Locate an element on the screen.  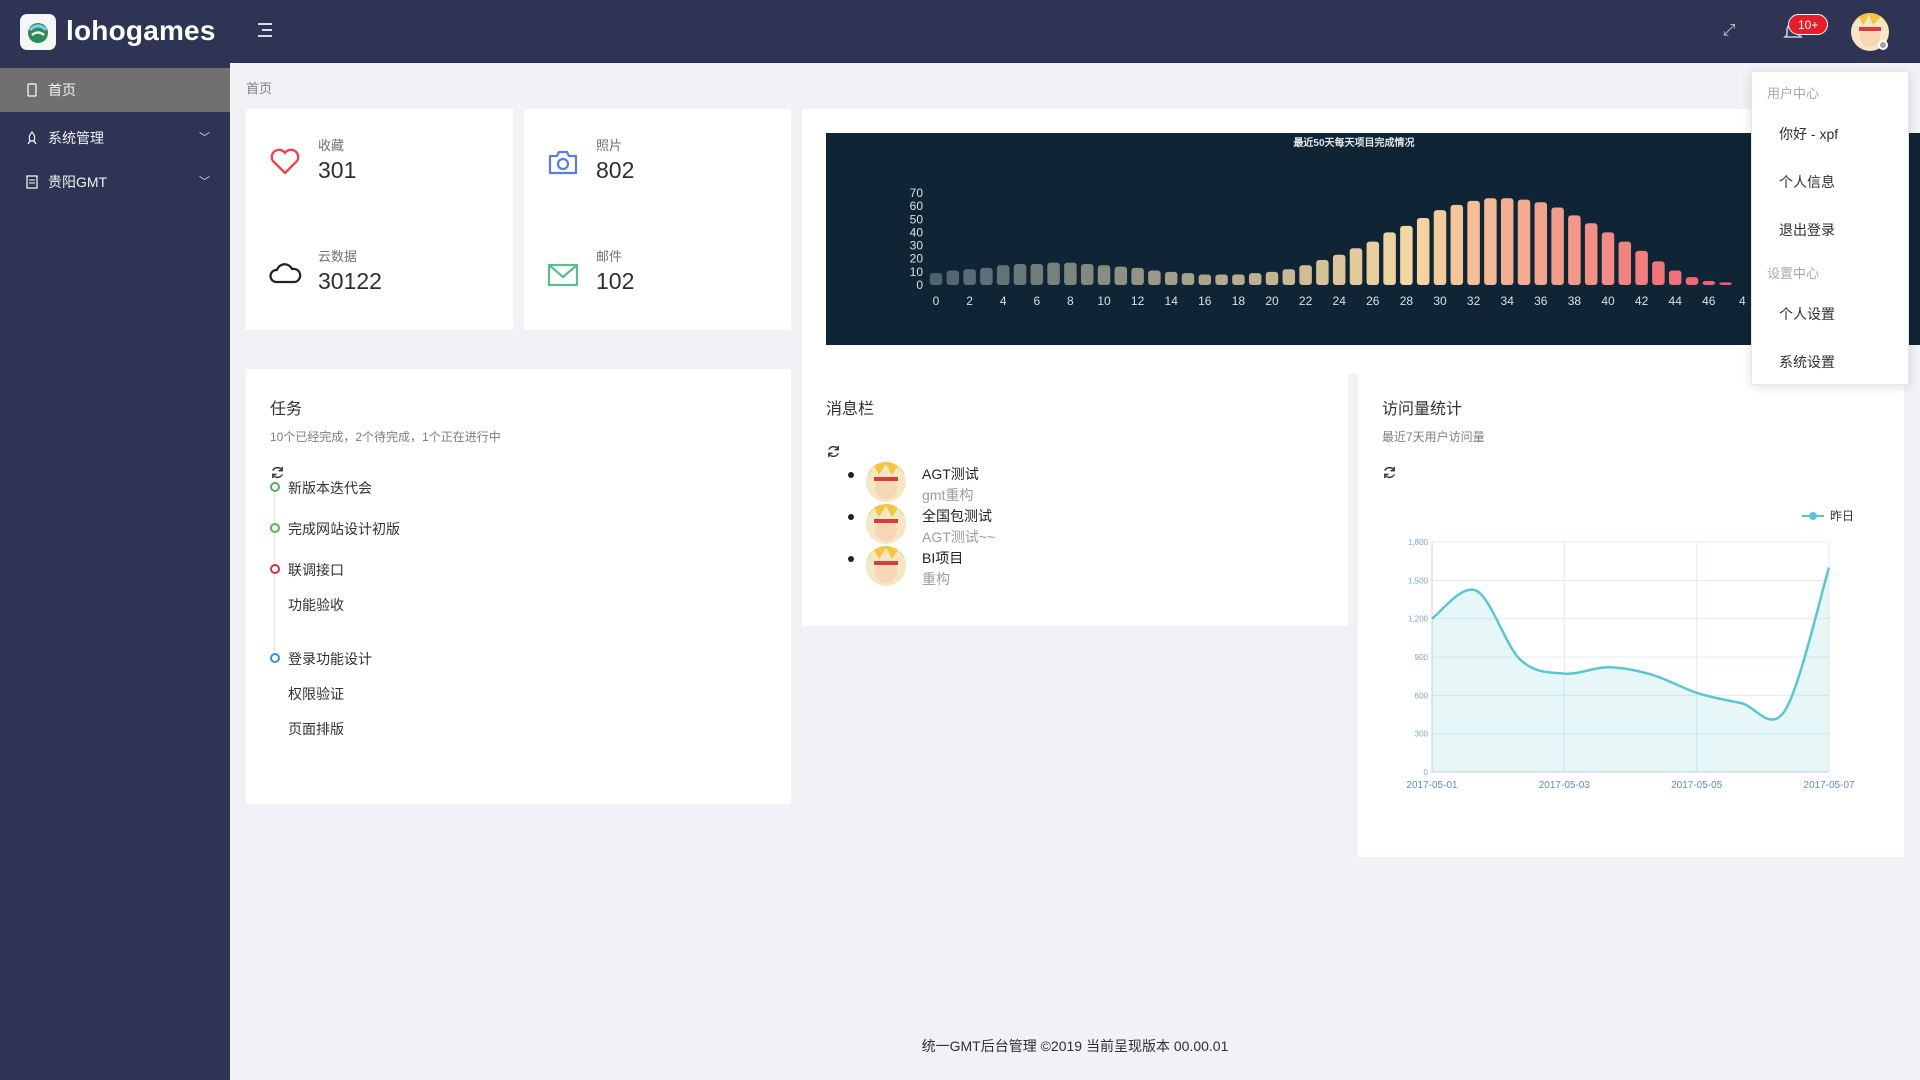
y-tick-label: 70 is located at coordinates (917, 193).